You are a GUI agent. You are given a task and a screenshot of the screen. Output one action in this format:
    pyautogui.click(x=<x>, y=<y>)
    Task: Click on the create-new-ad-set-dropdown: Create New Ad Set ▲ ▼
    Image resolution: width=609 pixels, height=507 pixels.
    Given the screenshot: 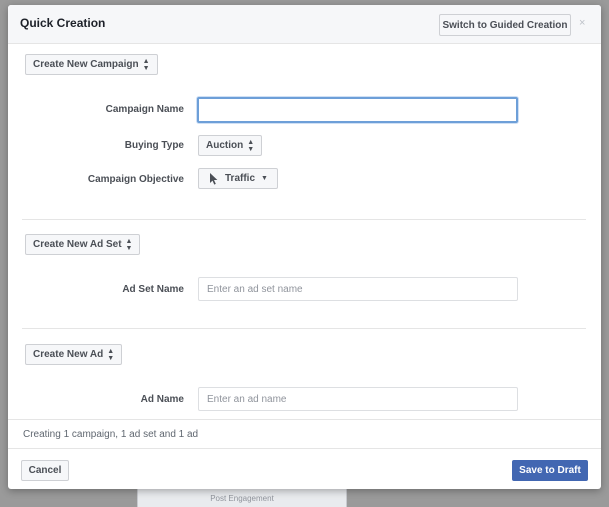 What is the action you would take?
    pyautogui.click(x=83, y=244)
    